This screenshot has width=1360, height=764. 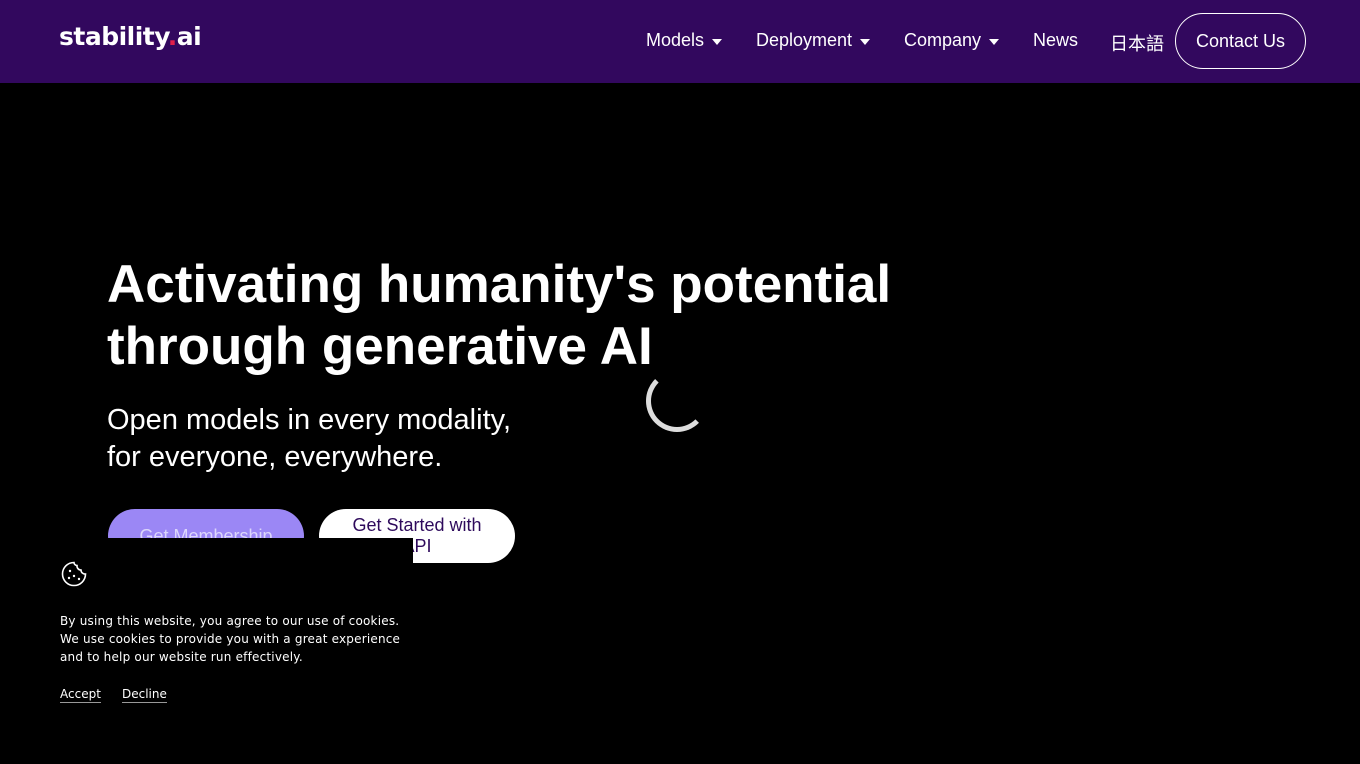 I want to click on logo: stability.ai, so click(x=130, y=36).